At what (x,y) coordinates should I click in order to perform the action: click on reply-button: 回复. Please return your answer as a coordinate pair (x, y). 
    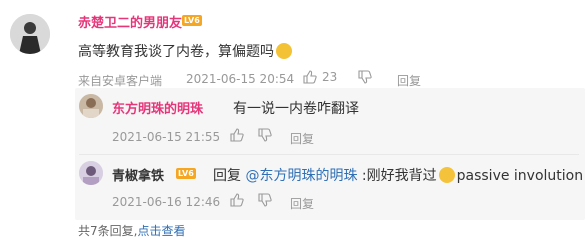
    Looking at the image, I should click on (409, 80).